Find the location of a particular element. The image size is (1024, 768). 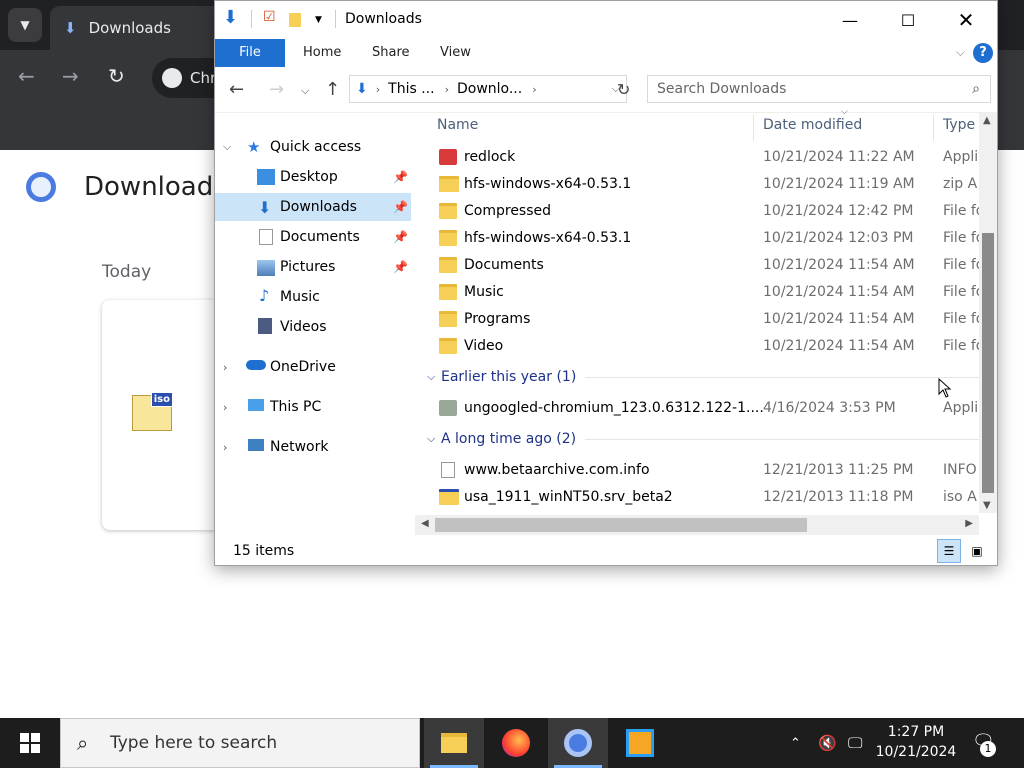

scroll-right-icon: ▶ is located at coordinates (969, 523).